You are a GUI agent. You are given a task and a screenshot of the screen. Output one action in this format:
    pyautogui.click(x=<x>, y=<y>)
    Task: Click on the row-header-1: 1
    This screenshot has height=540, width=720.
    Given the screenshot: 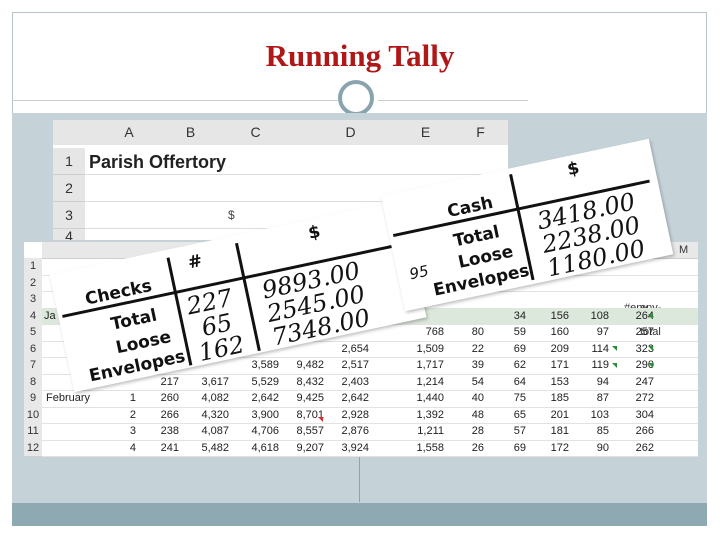 What is the action you would take?
    pyautogui.click(x=69, y=161)
    